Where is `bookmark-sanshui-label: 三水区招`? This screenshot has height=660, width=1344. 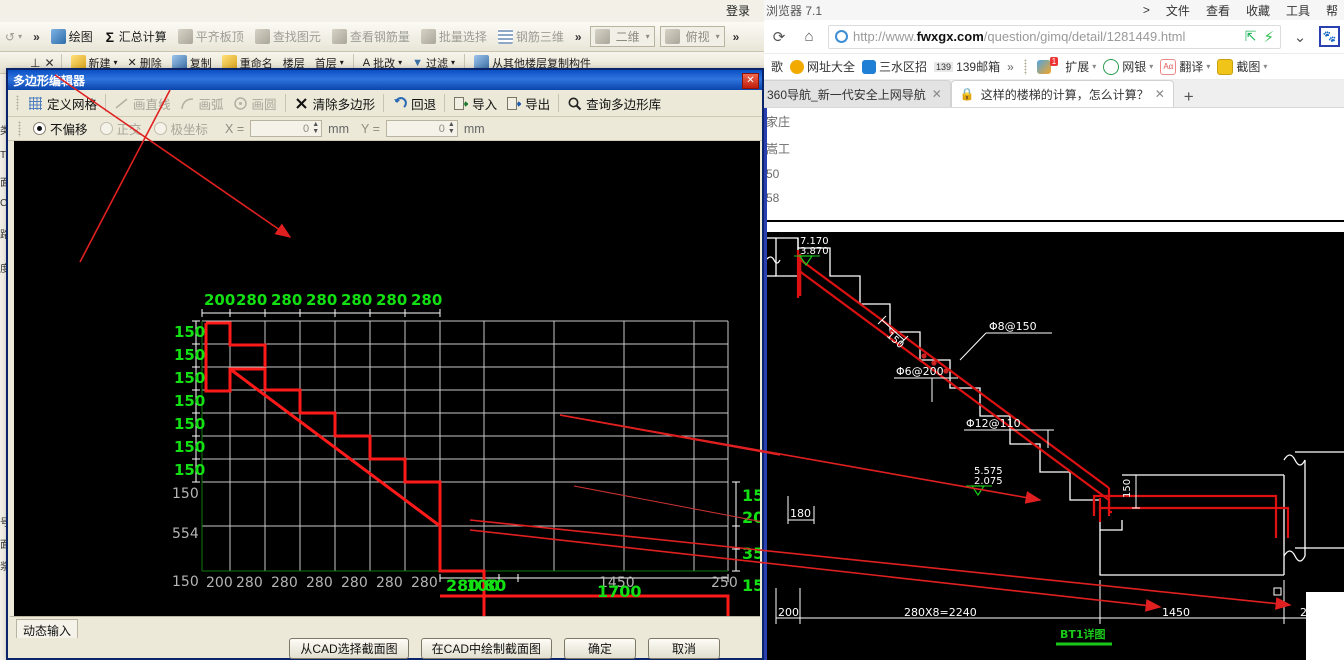 bookmark-sanshui-label: 三水区招 is located at coordinates (903, 67).